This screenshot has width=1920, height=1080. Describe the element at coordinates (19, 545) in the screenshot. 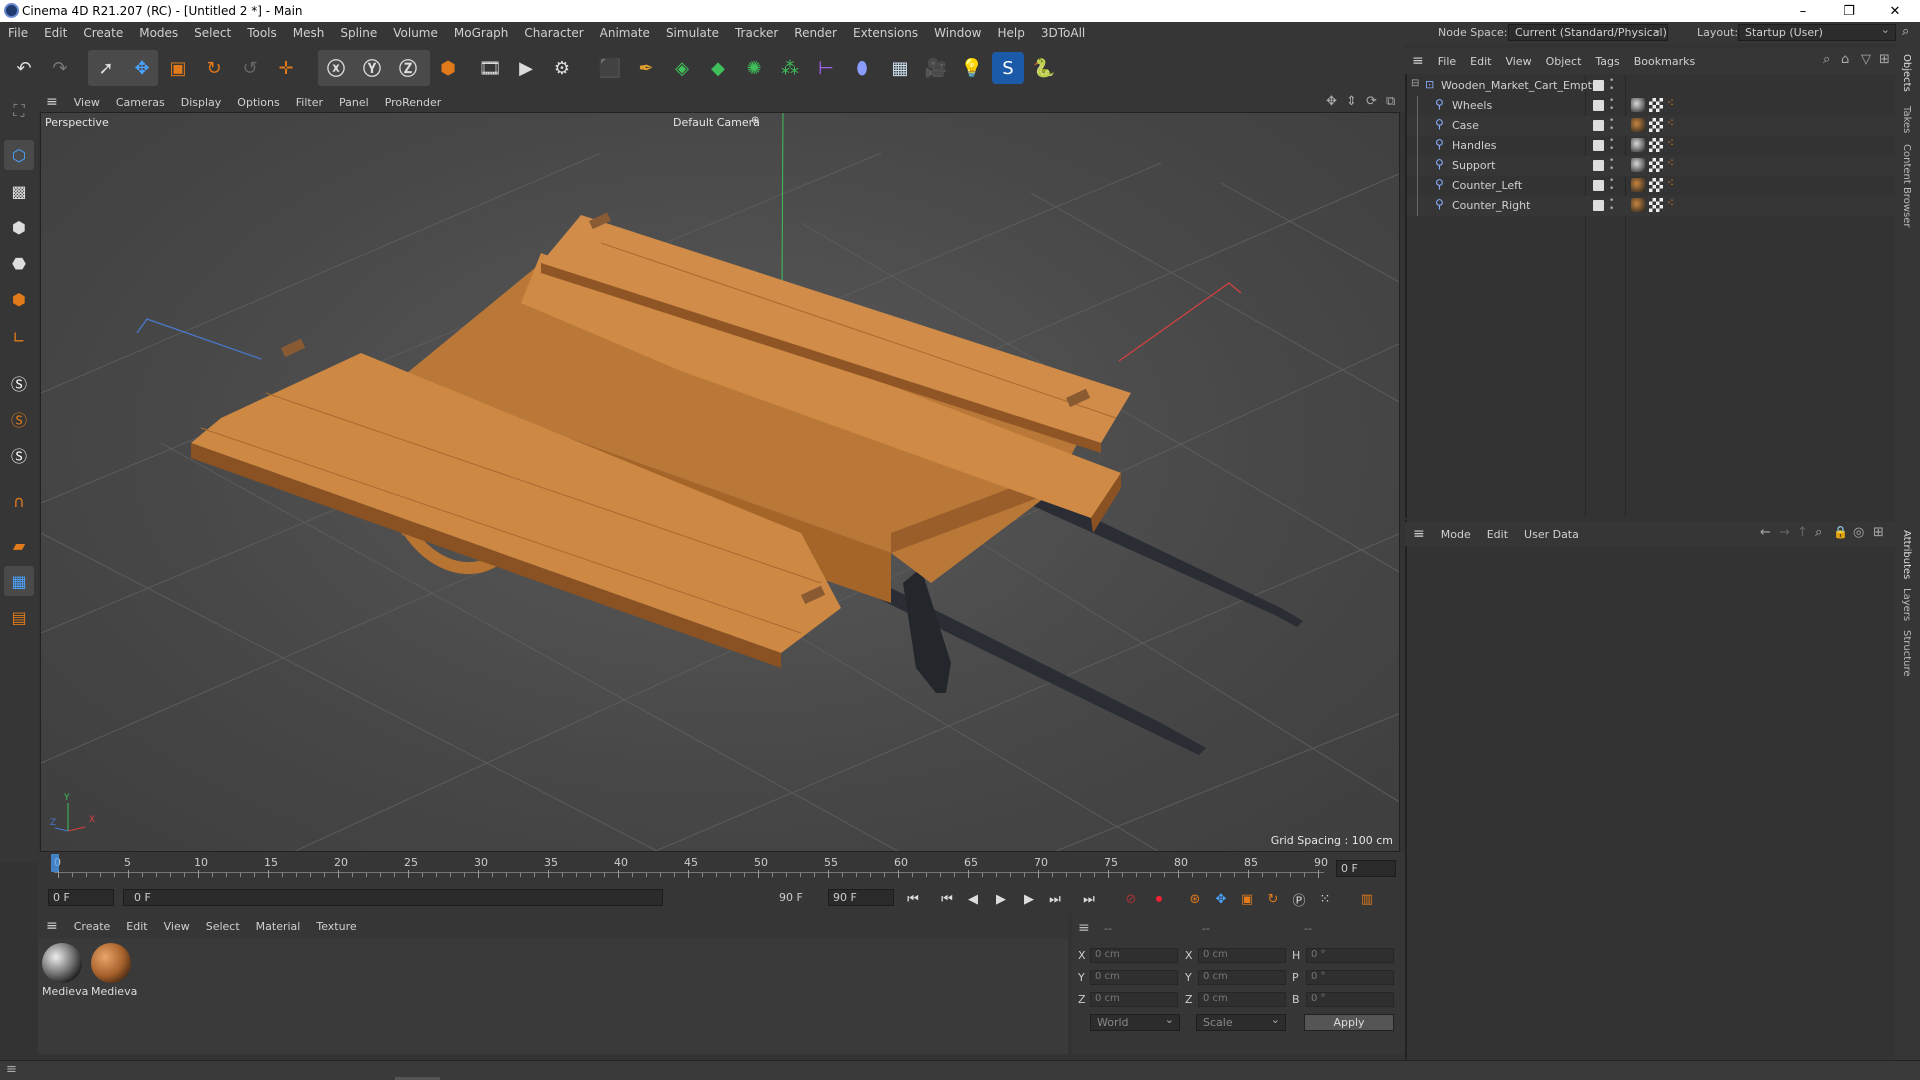

I see `workplane-icon: ▰` at that location.